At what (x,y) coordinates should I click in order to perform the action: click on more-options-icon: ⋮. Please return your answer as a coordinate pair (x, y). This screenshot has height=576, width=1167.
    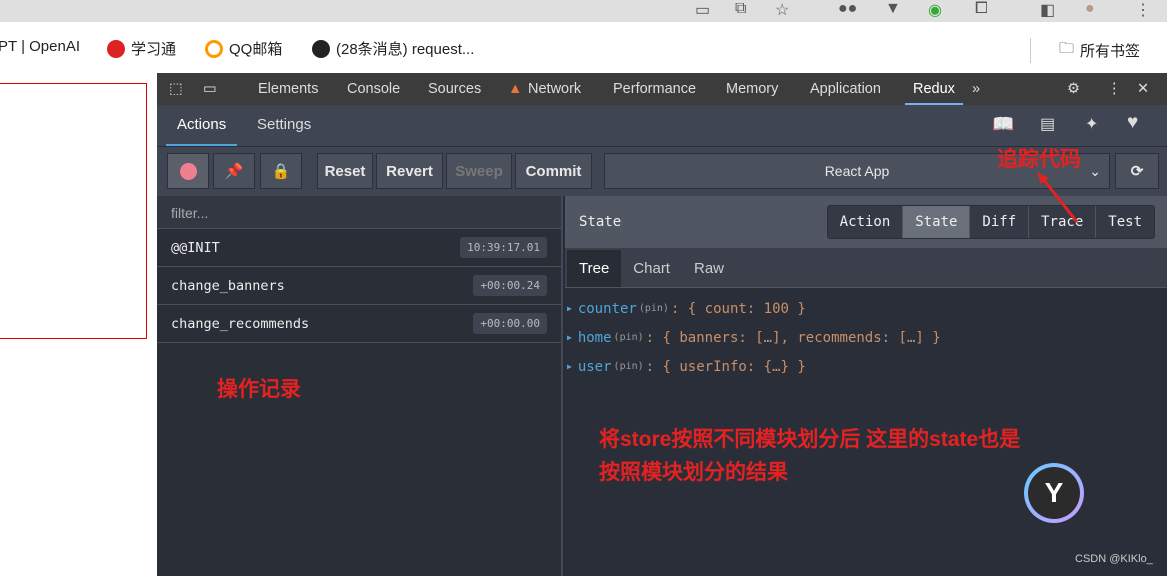
    Looking at the image, I should click on (1114, 89).